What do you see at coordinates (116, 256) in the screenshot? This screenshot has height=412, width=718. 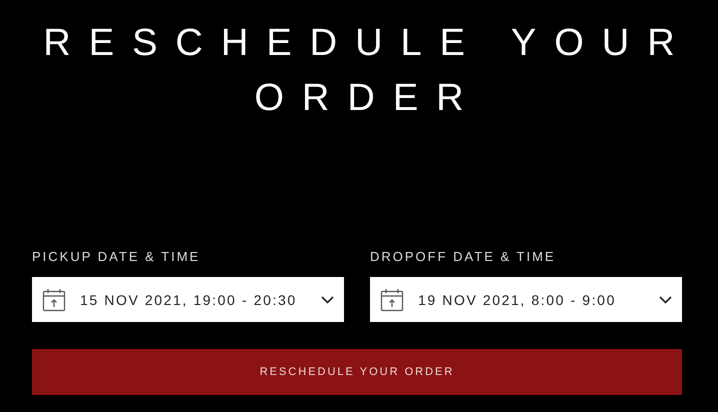 I see `field-label: PICKUP DATE & TIME` at bounding box center [116, 256].